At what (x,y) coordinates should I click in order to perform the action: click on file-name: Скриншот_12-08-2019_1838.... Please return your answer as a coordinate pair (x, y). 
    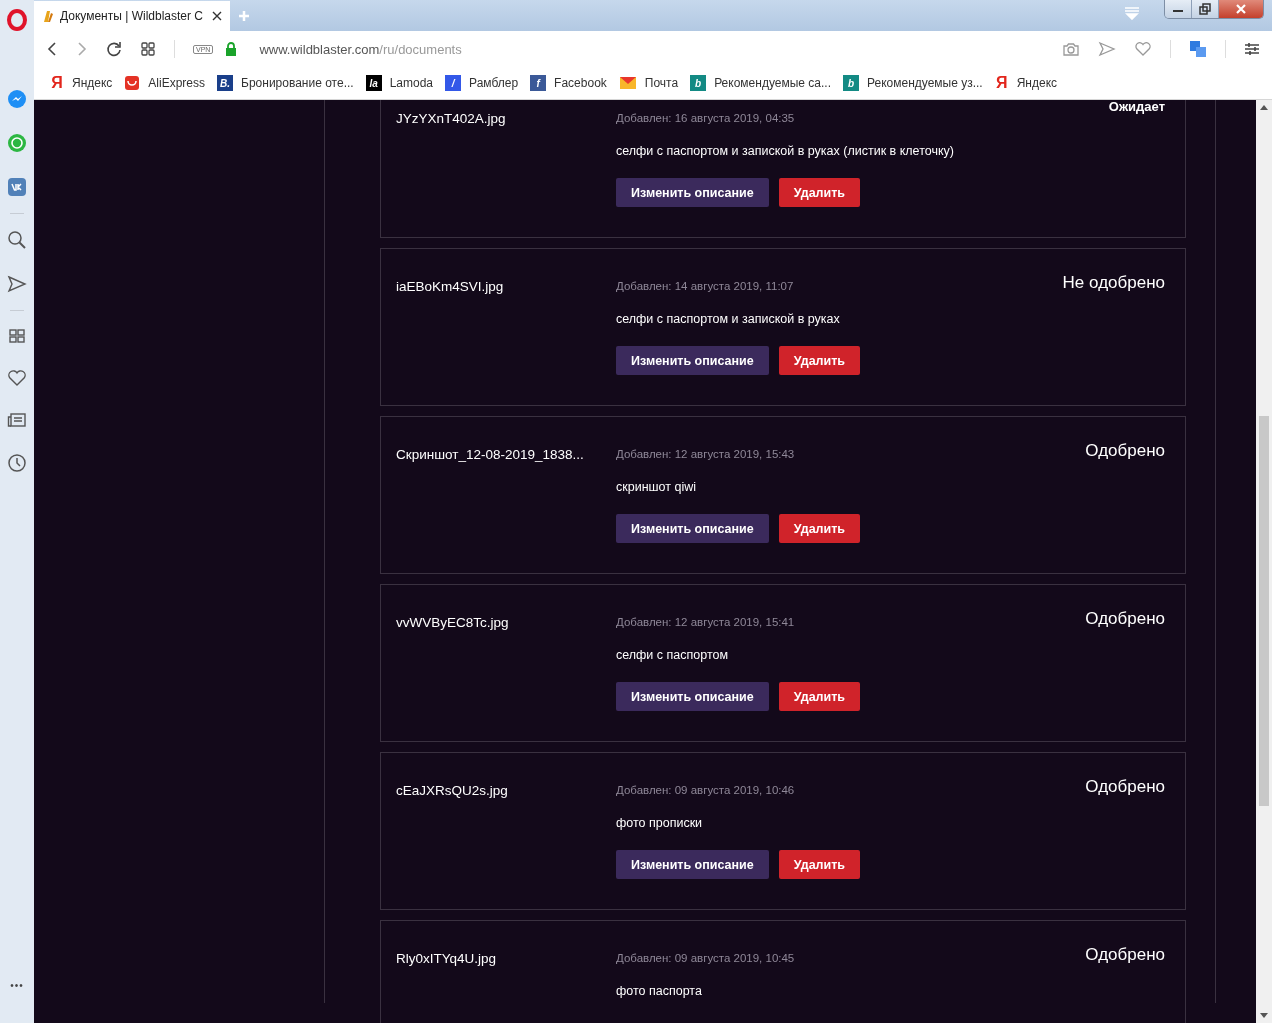
    Looking at the image, I should click on (490, 455).